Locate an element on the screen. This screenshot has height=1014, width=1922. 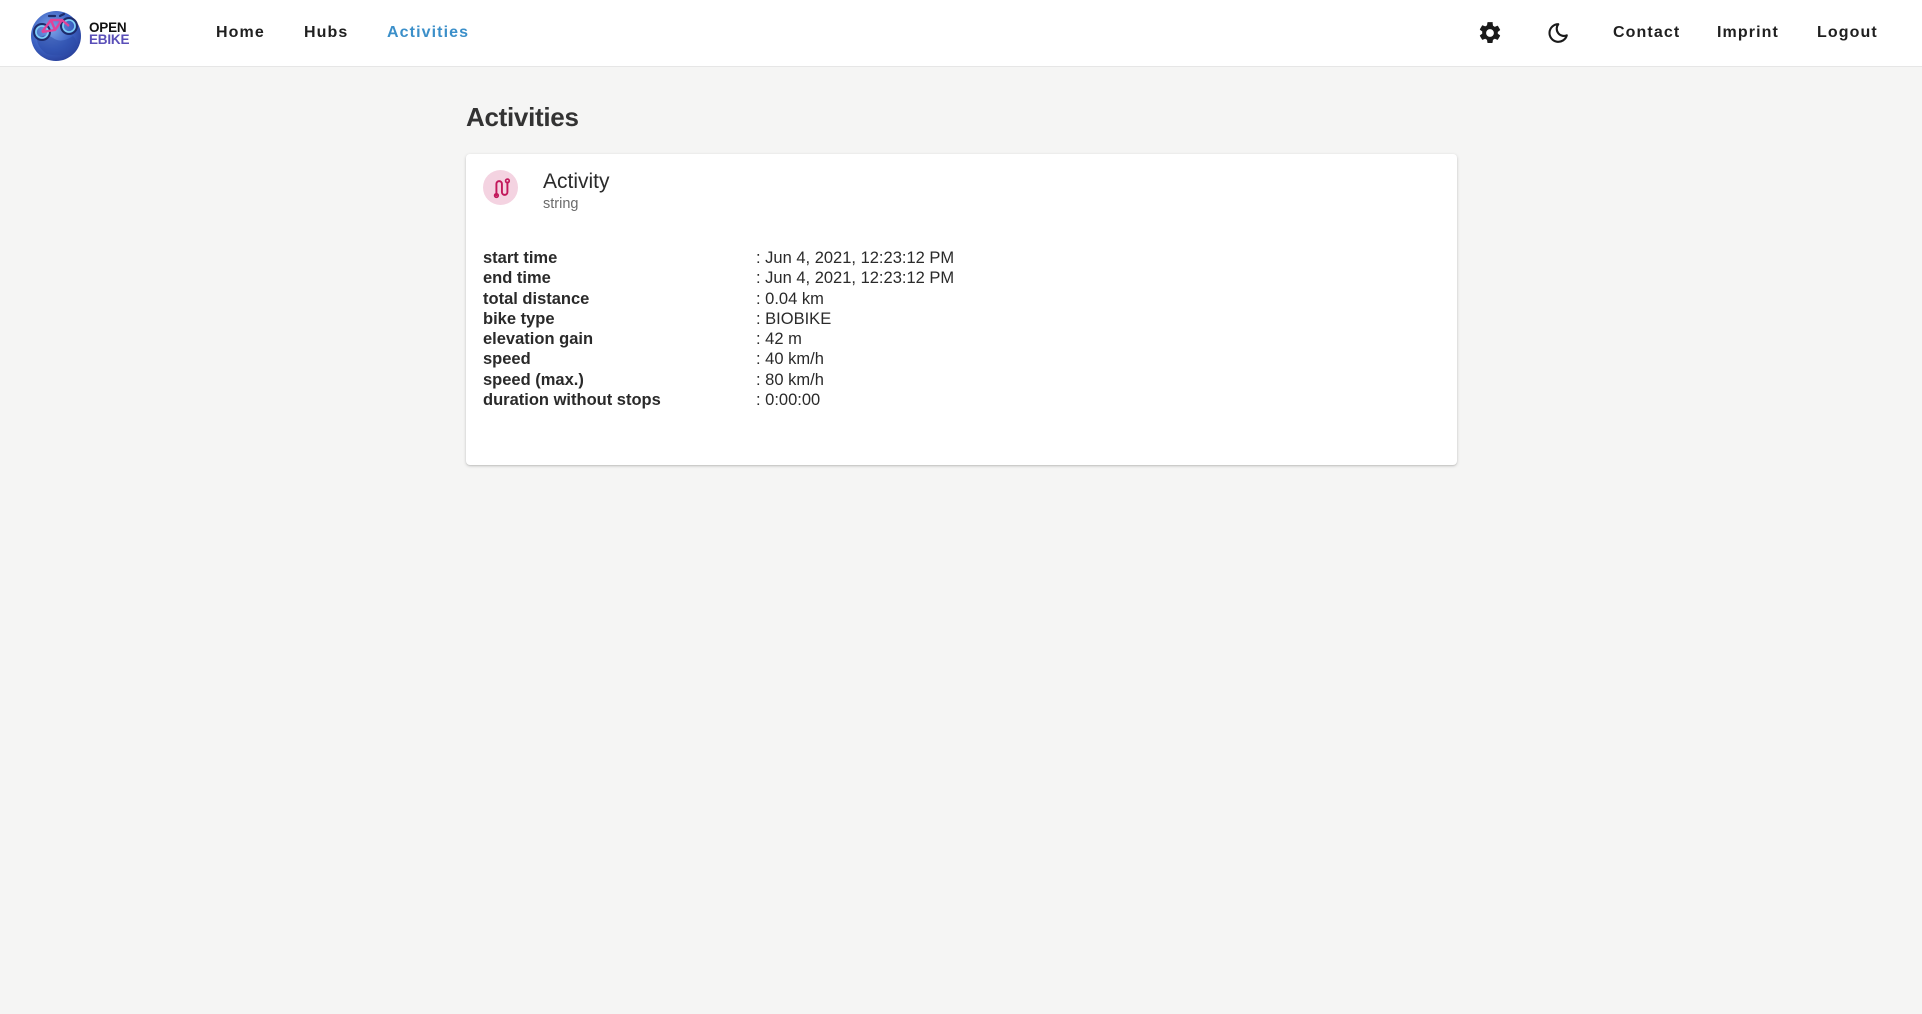
detail-label: duration without stops is located at coordinates (572, 400).